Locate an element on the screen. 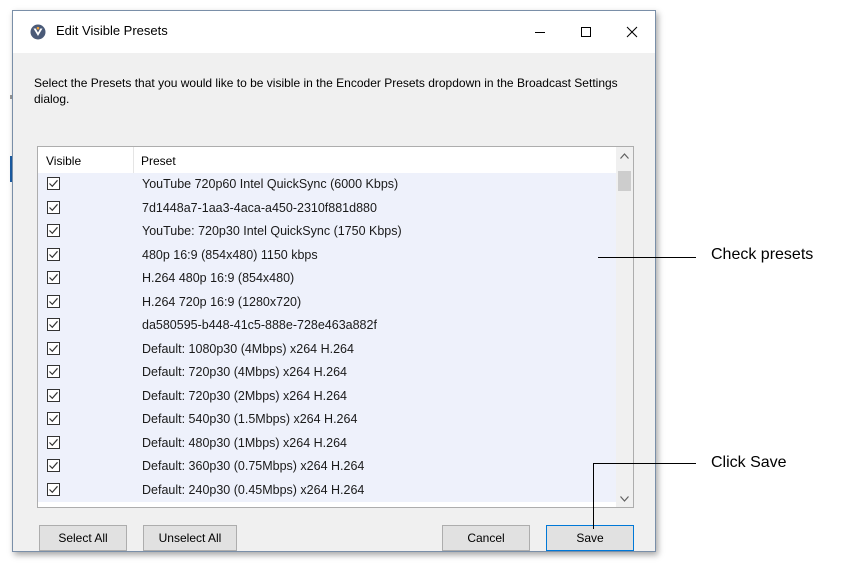  cancel-button: Cancel is located at coordinates (486, 538).